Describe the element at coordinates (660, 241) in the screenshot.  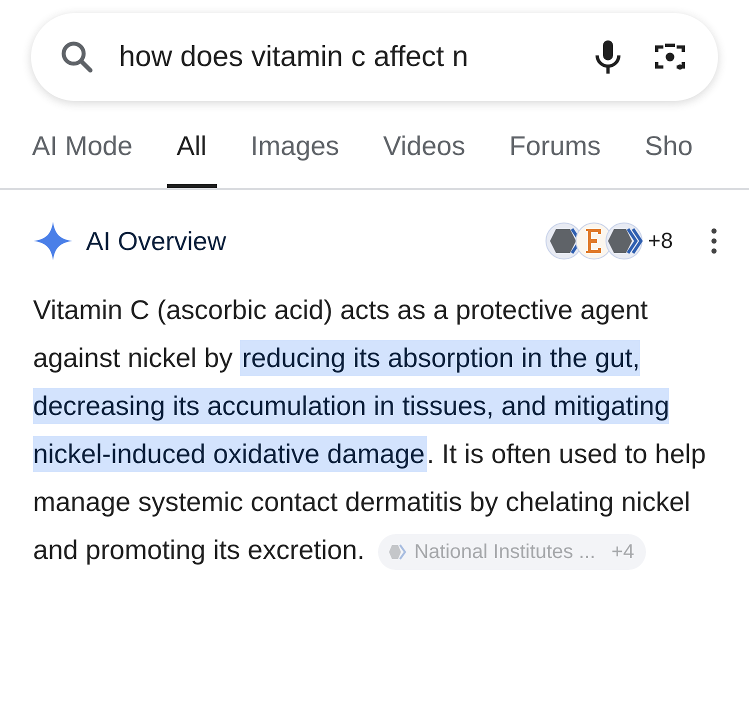
I see `source-count: +8` at that location.